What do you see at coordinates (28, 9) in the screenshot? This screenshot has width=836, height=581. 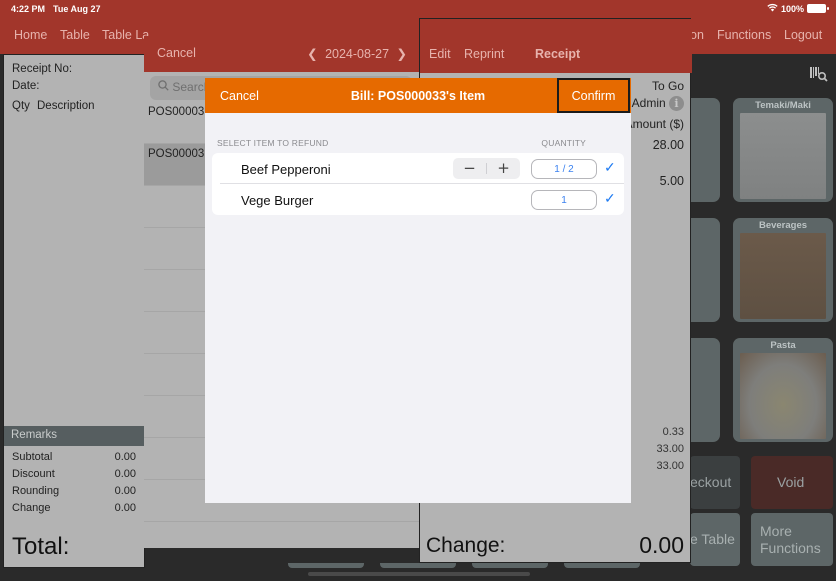 I see `status-time: 4:22 PM` at bounding box center [28, 9].